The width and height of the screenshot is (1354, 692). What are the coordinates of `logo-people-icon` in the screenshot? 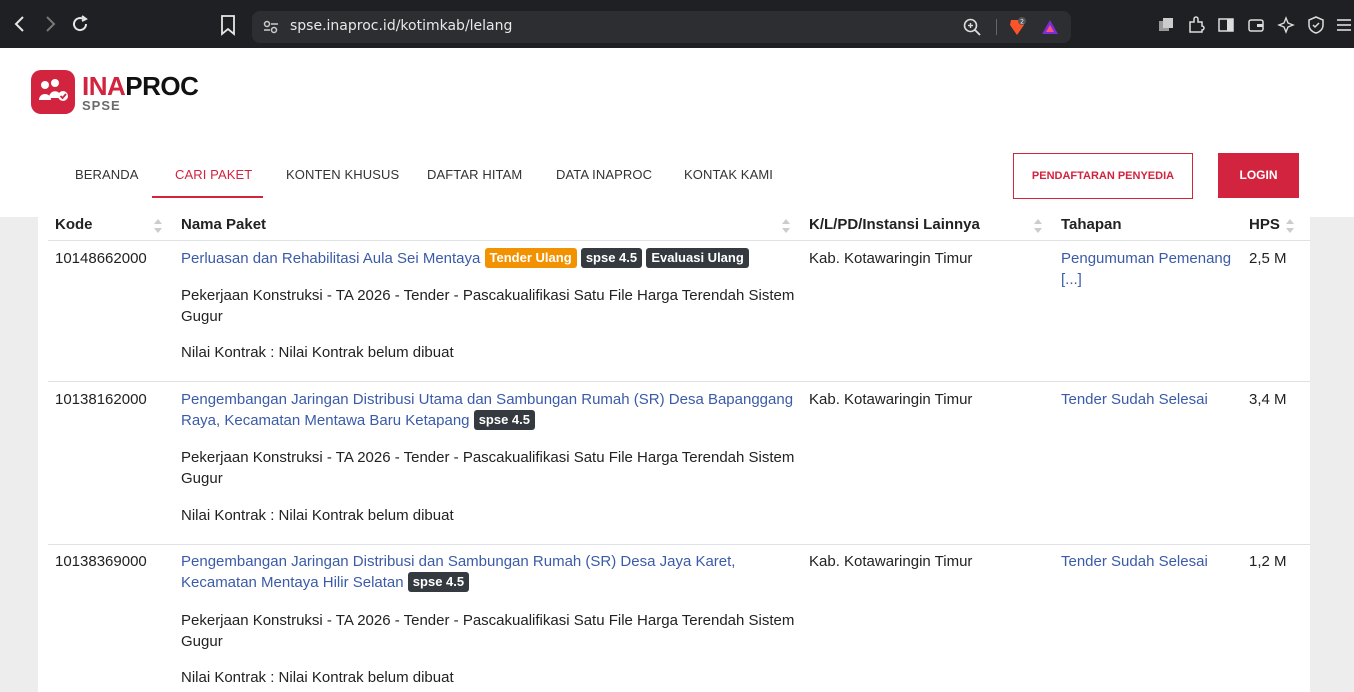 It's located at (53, 92).